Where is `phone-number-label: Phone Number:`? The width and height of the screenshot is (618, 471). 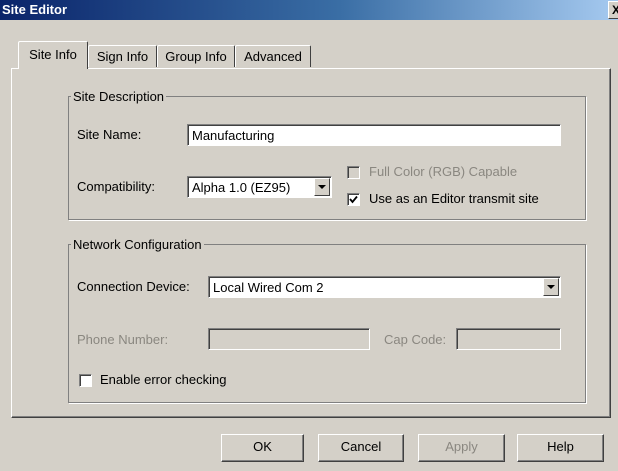 phone-number-label: Phone Number: is located at coordinates (123, 339).